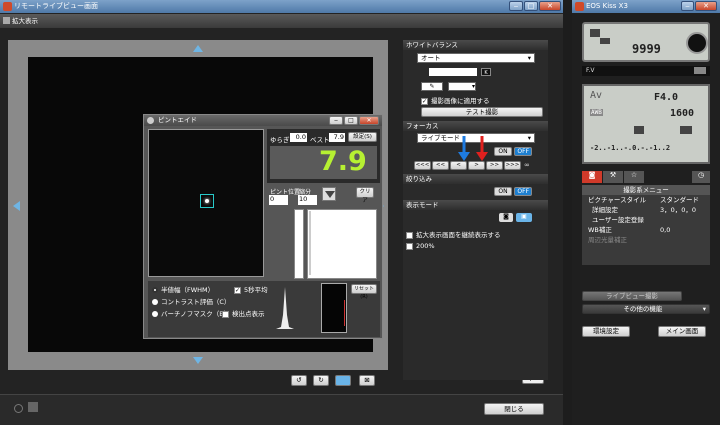  I want to click on star-point, so click(207, 201).